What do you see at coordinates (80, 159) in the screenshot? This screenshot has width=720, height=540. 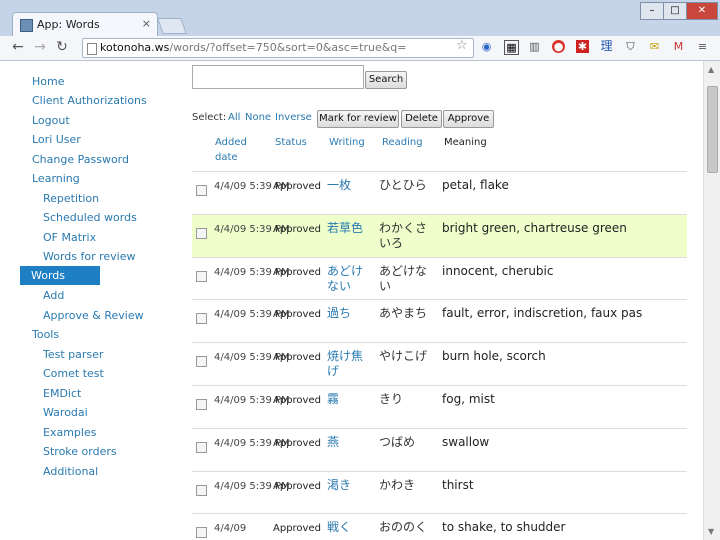 I see `sidebar-item: Change Password` at bounding box center [80, 159].